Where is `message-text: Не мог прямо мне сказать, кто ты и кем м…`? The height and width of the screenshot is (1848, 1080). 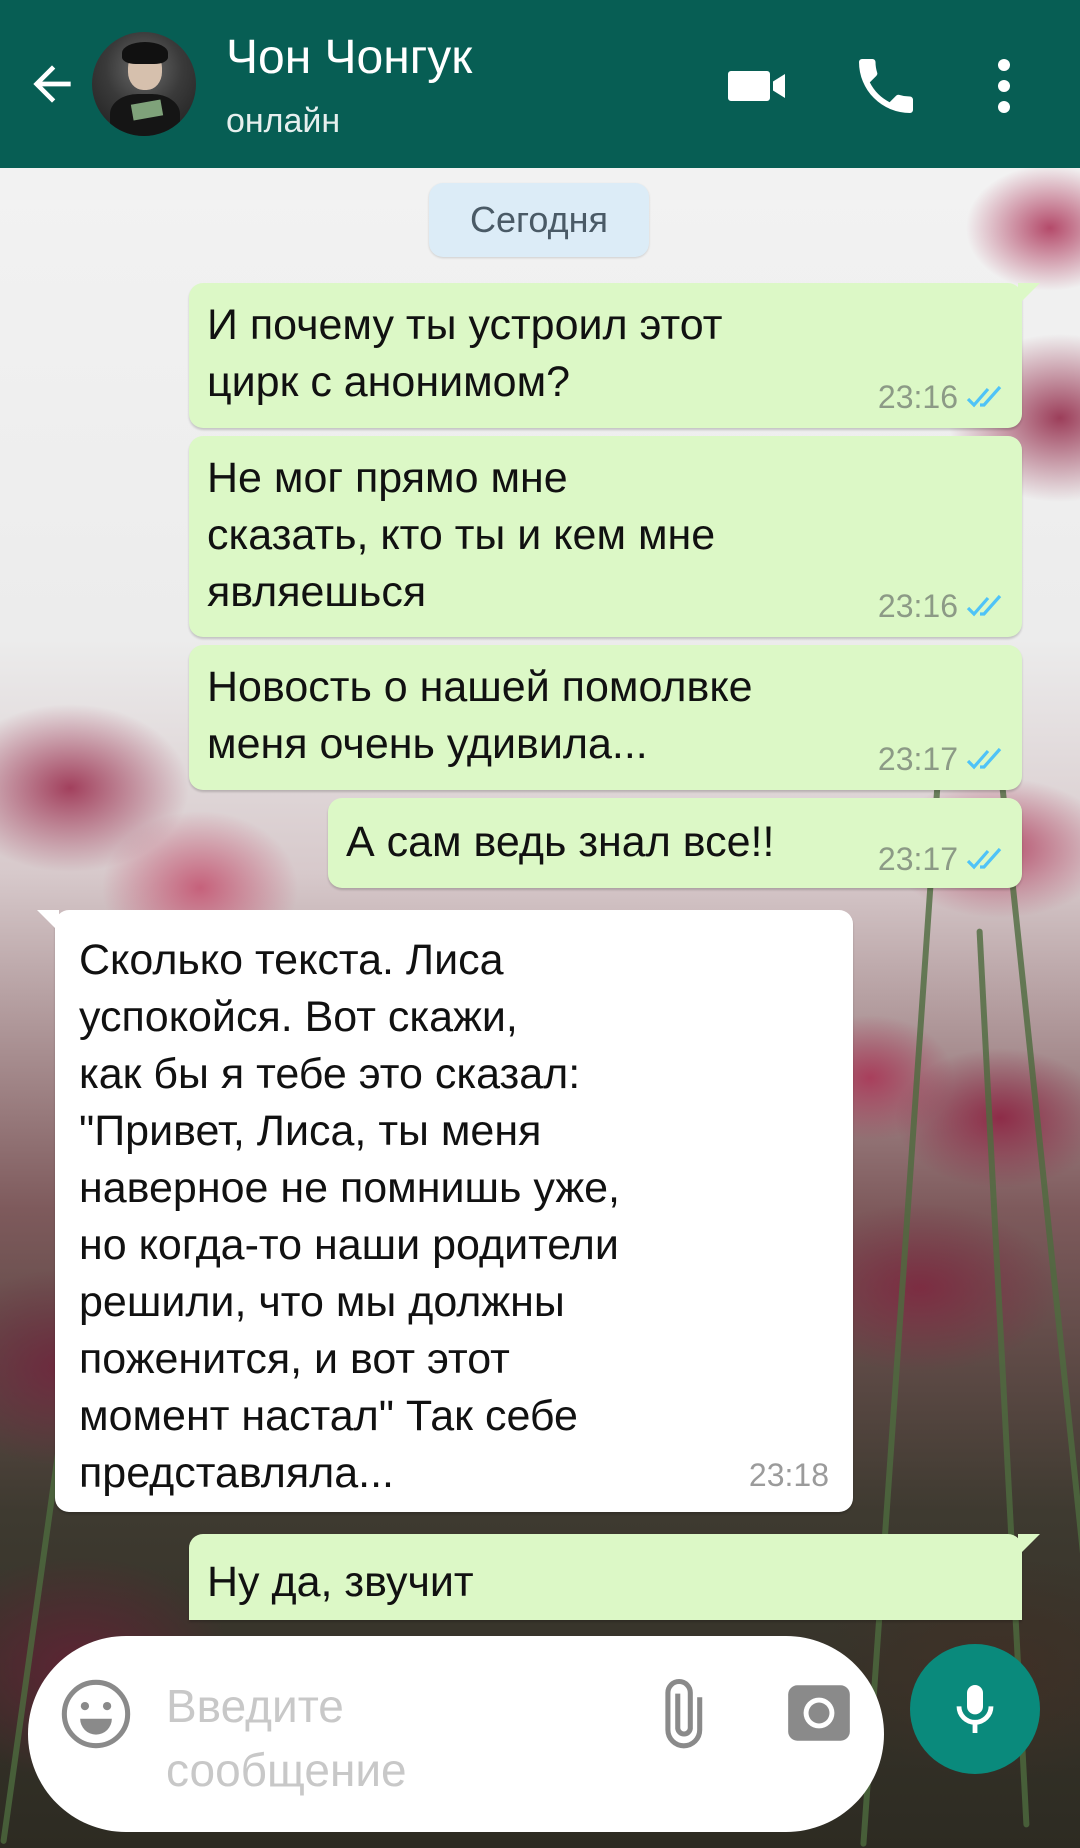
message-text: Не мог прямо мне сказать, кто ты и кем м… is located at coordinates (461, 535).